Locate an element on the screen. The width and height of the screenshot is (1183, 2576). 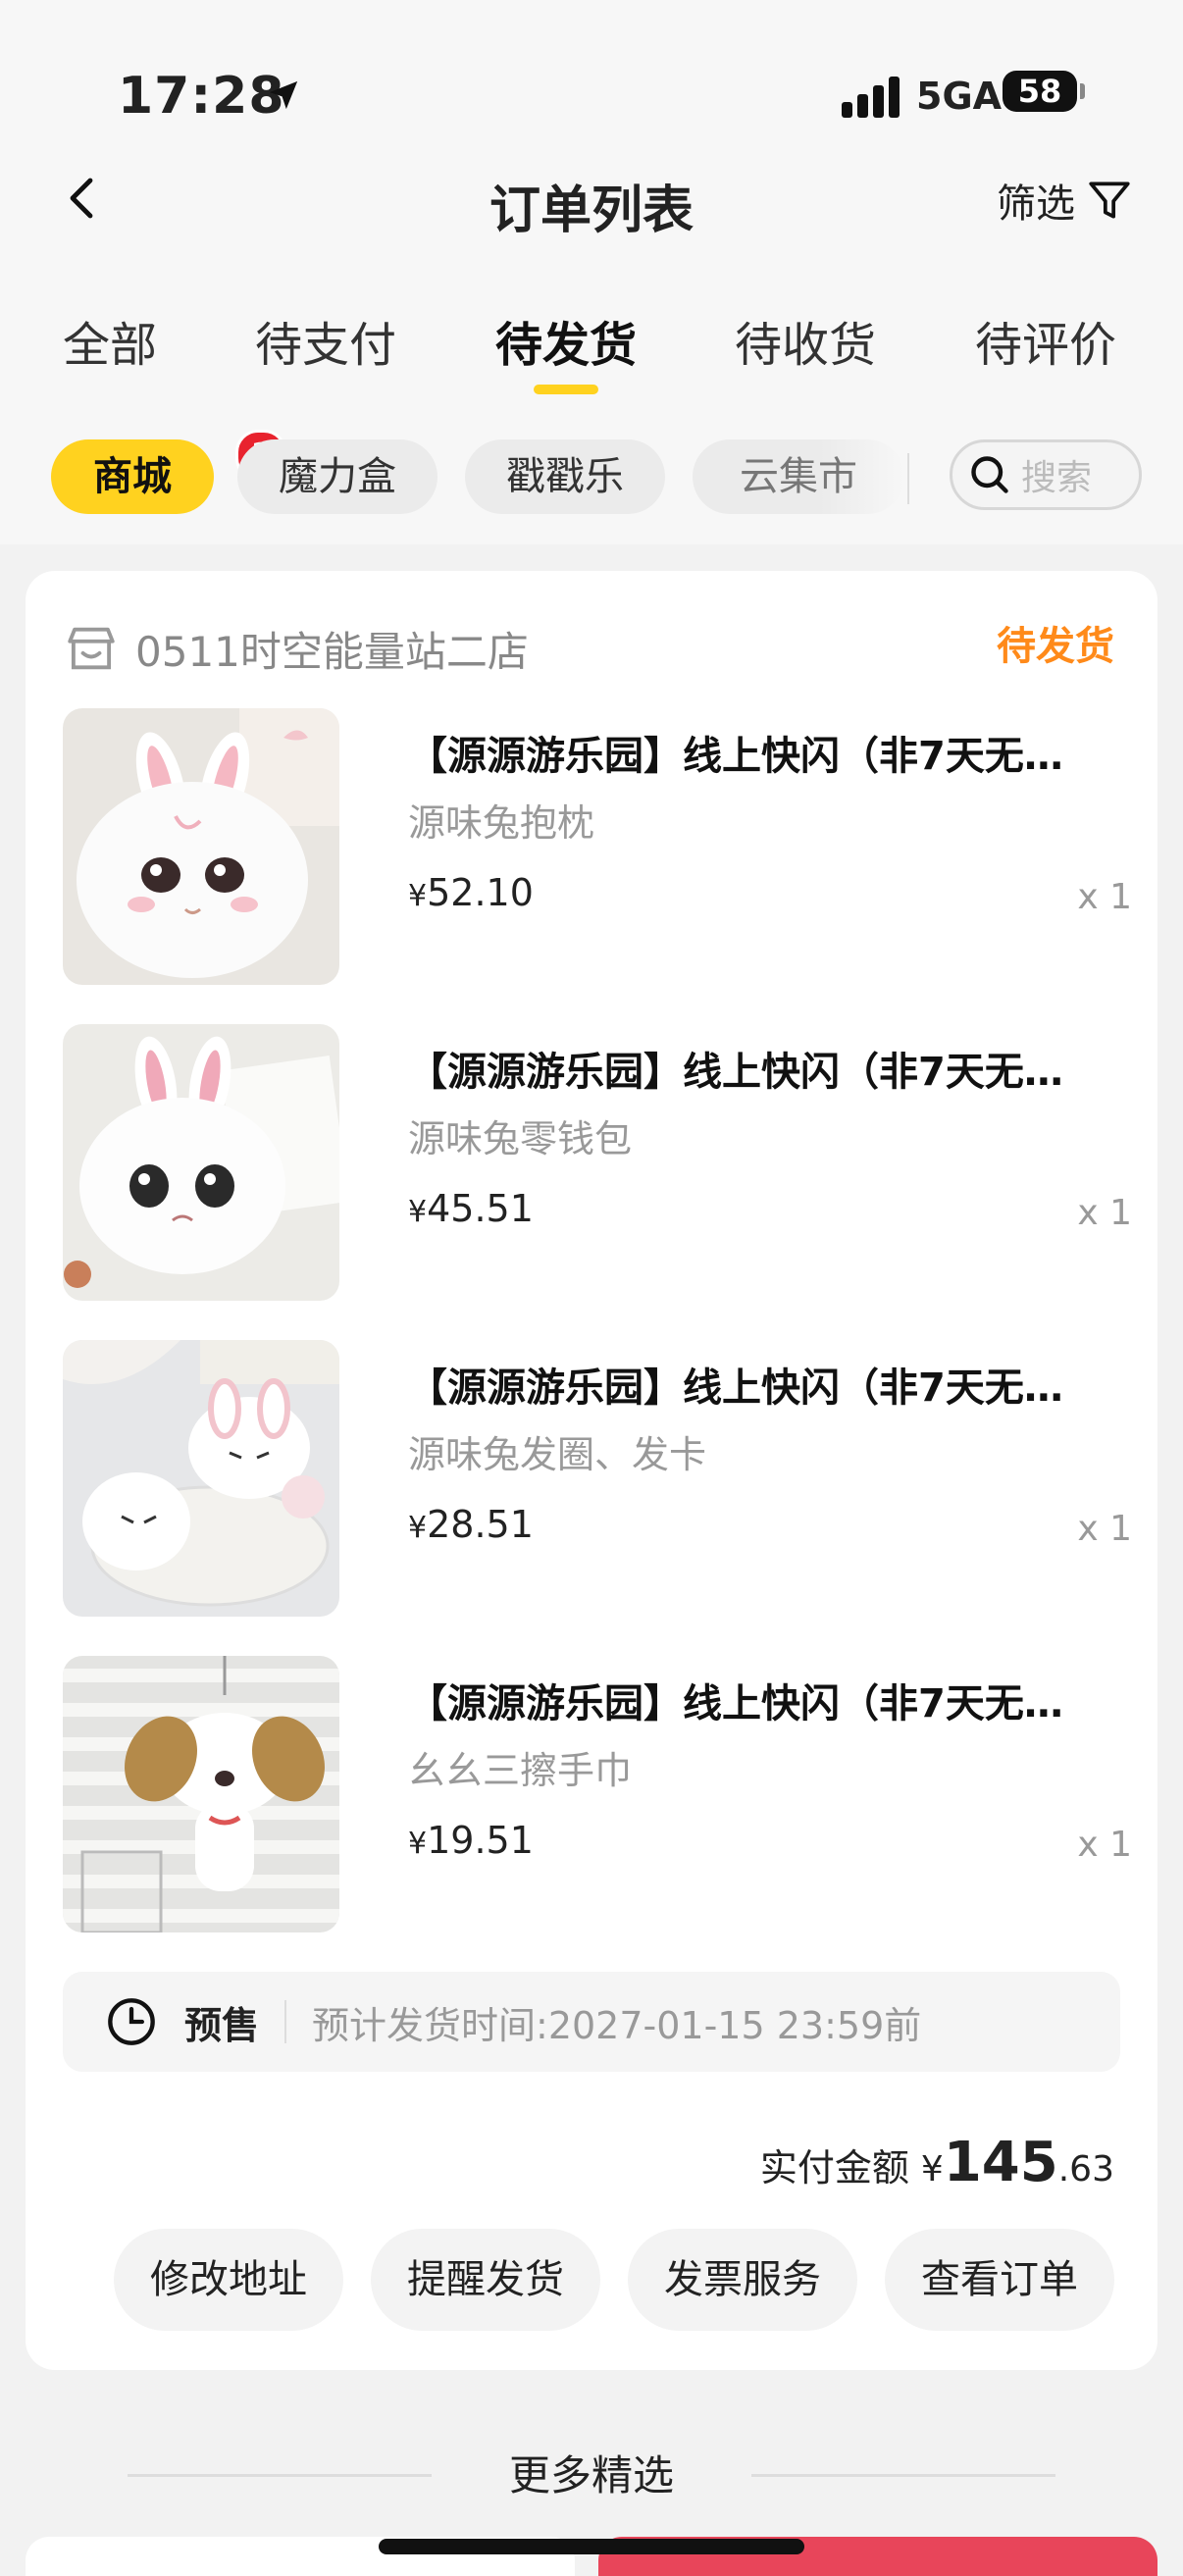
order-status: 待发货 is located at coordinates (1055, 646).